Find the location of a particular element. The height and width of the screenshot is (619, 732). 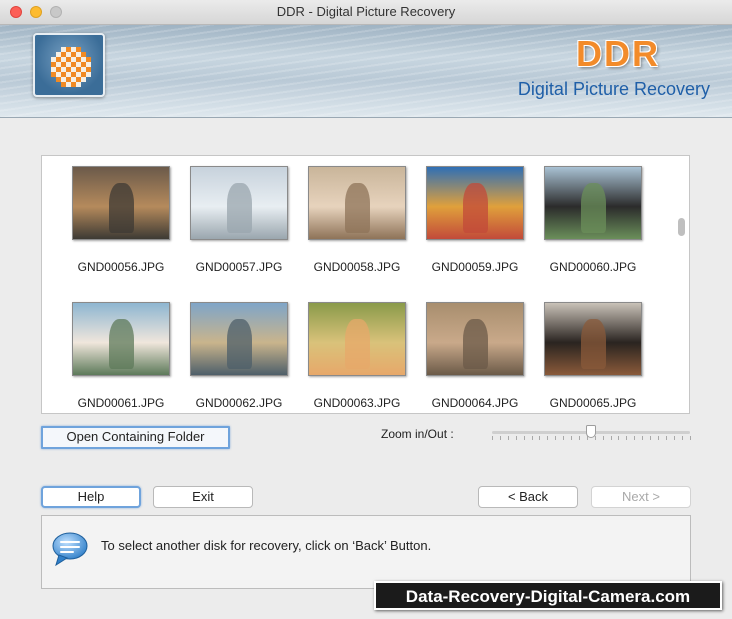

thumbnail-item: GND00060.JPG is located at coordinates (593, 220).